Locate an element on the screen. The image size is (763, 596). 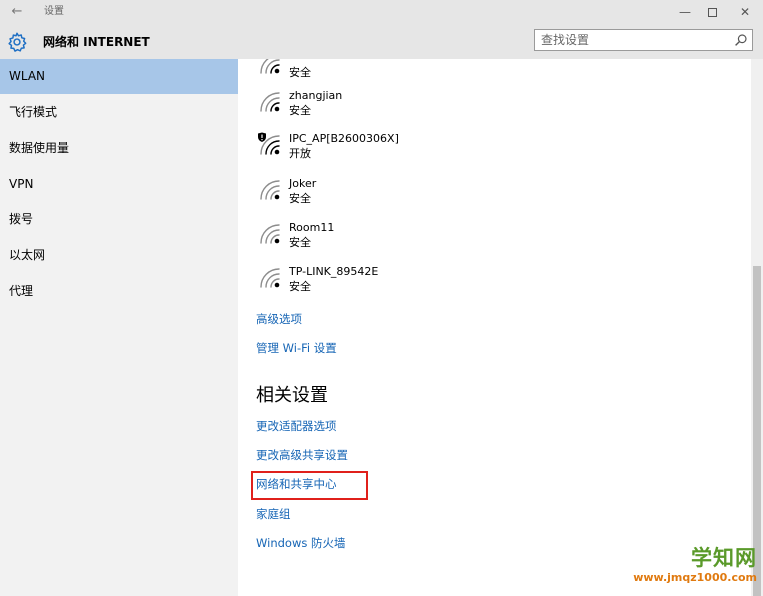
watermark-url: www.jmqz1000.com is located at coordinates (695, 577).